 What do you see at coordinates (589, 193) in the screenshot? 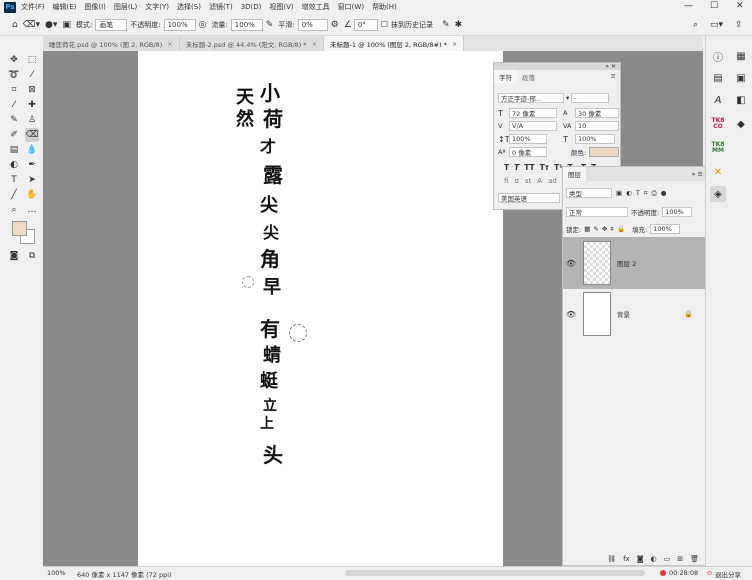
I see `layer-filter-select: 类型` at bounding box center [589, 193].